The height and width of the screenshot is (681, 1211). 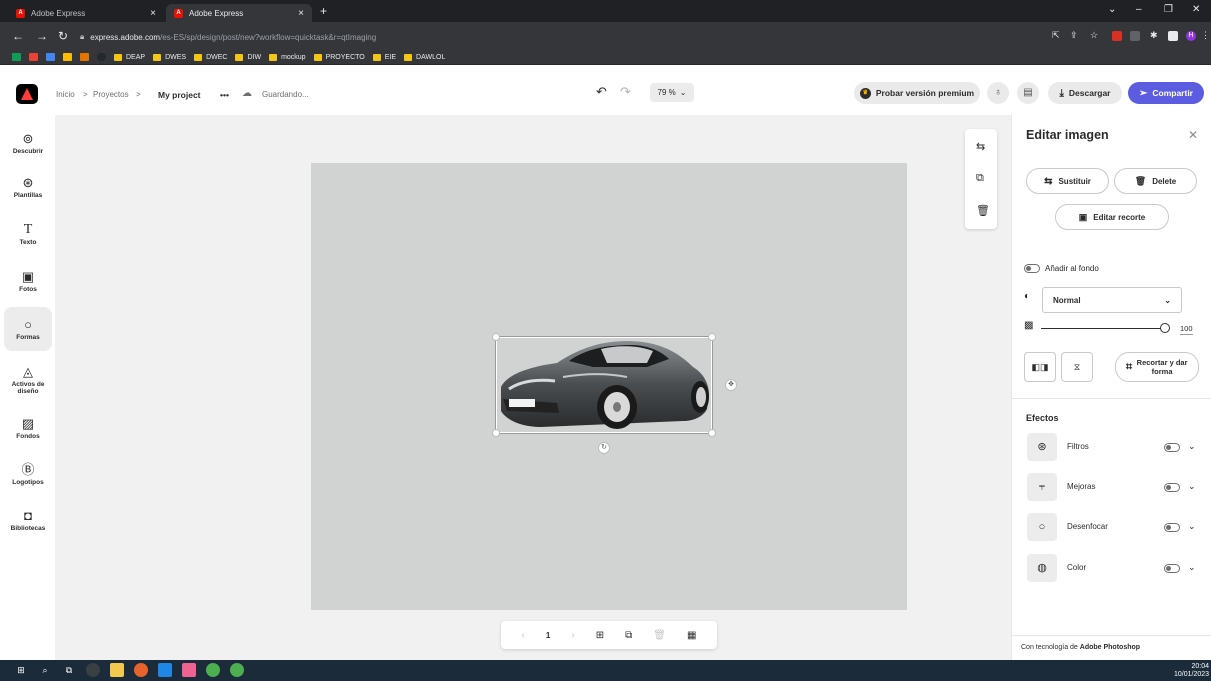 What do you see at coordinates (712, 337) in the screenshot?
I see `resize-handle-top-right` at bounding box center [712, 337].